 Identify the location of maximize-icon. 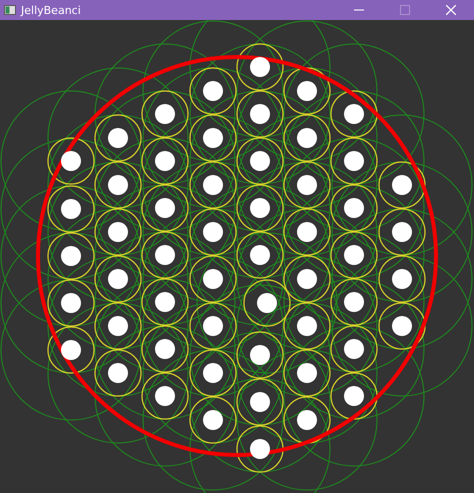
(405, 10).